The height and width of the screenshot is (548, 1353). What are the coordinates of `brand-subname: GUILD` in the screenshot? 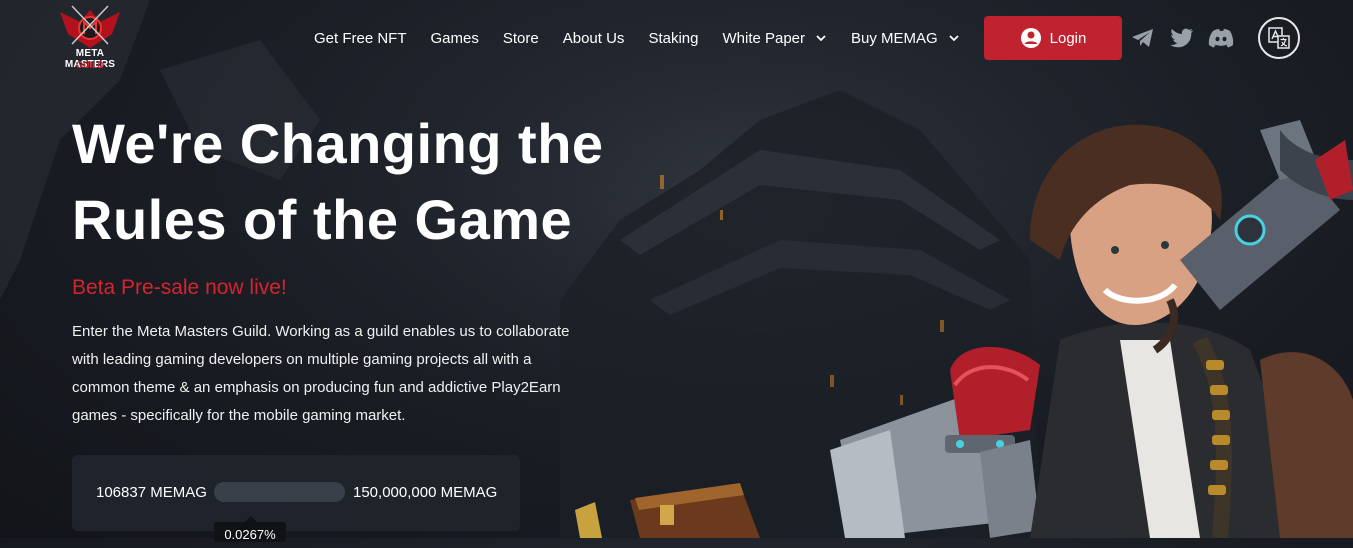 It's located at (90, 65).